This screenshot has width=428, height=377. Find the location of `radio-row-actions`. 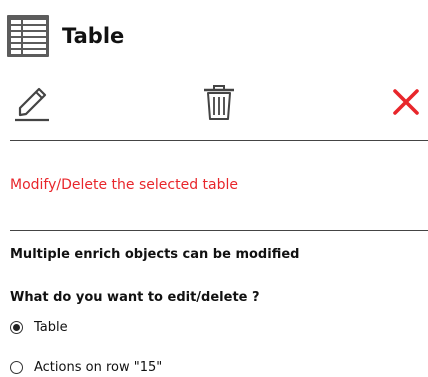

radio-row-actions is located at coordinates (16, 367).